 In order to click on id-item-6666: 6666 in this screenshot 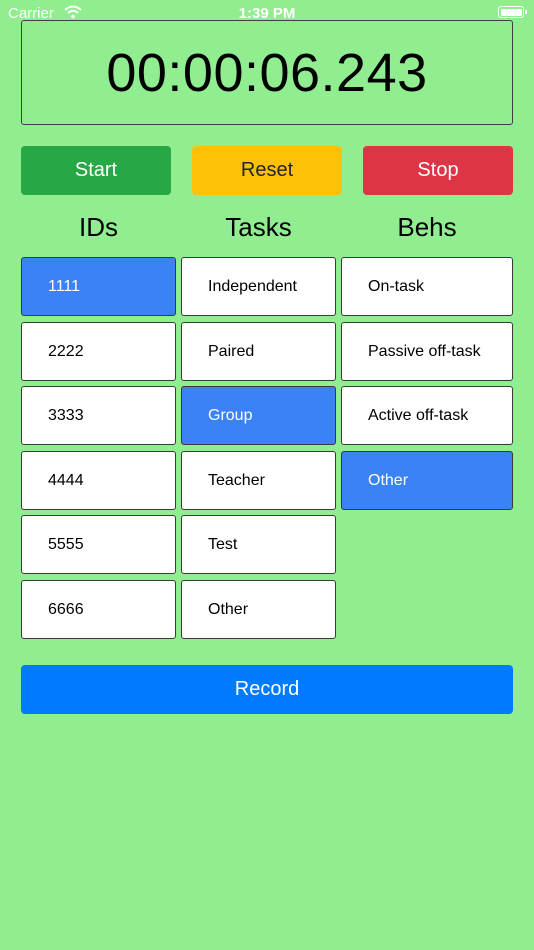, I will do `click(98, 609)`.